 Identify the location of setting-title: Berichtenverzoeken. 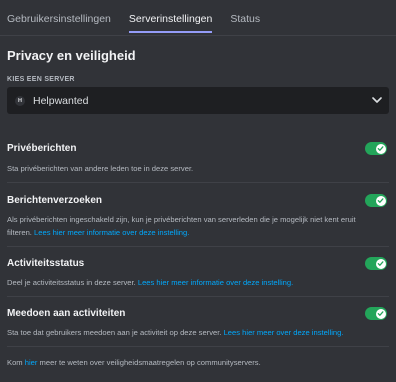
(55, 200).